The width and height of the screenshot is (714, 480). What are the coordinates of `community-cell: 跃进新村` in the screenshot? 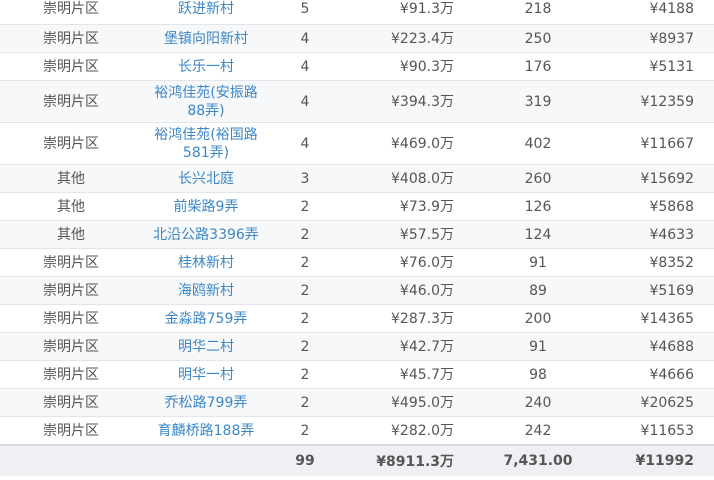 It's located at (206, 12).